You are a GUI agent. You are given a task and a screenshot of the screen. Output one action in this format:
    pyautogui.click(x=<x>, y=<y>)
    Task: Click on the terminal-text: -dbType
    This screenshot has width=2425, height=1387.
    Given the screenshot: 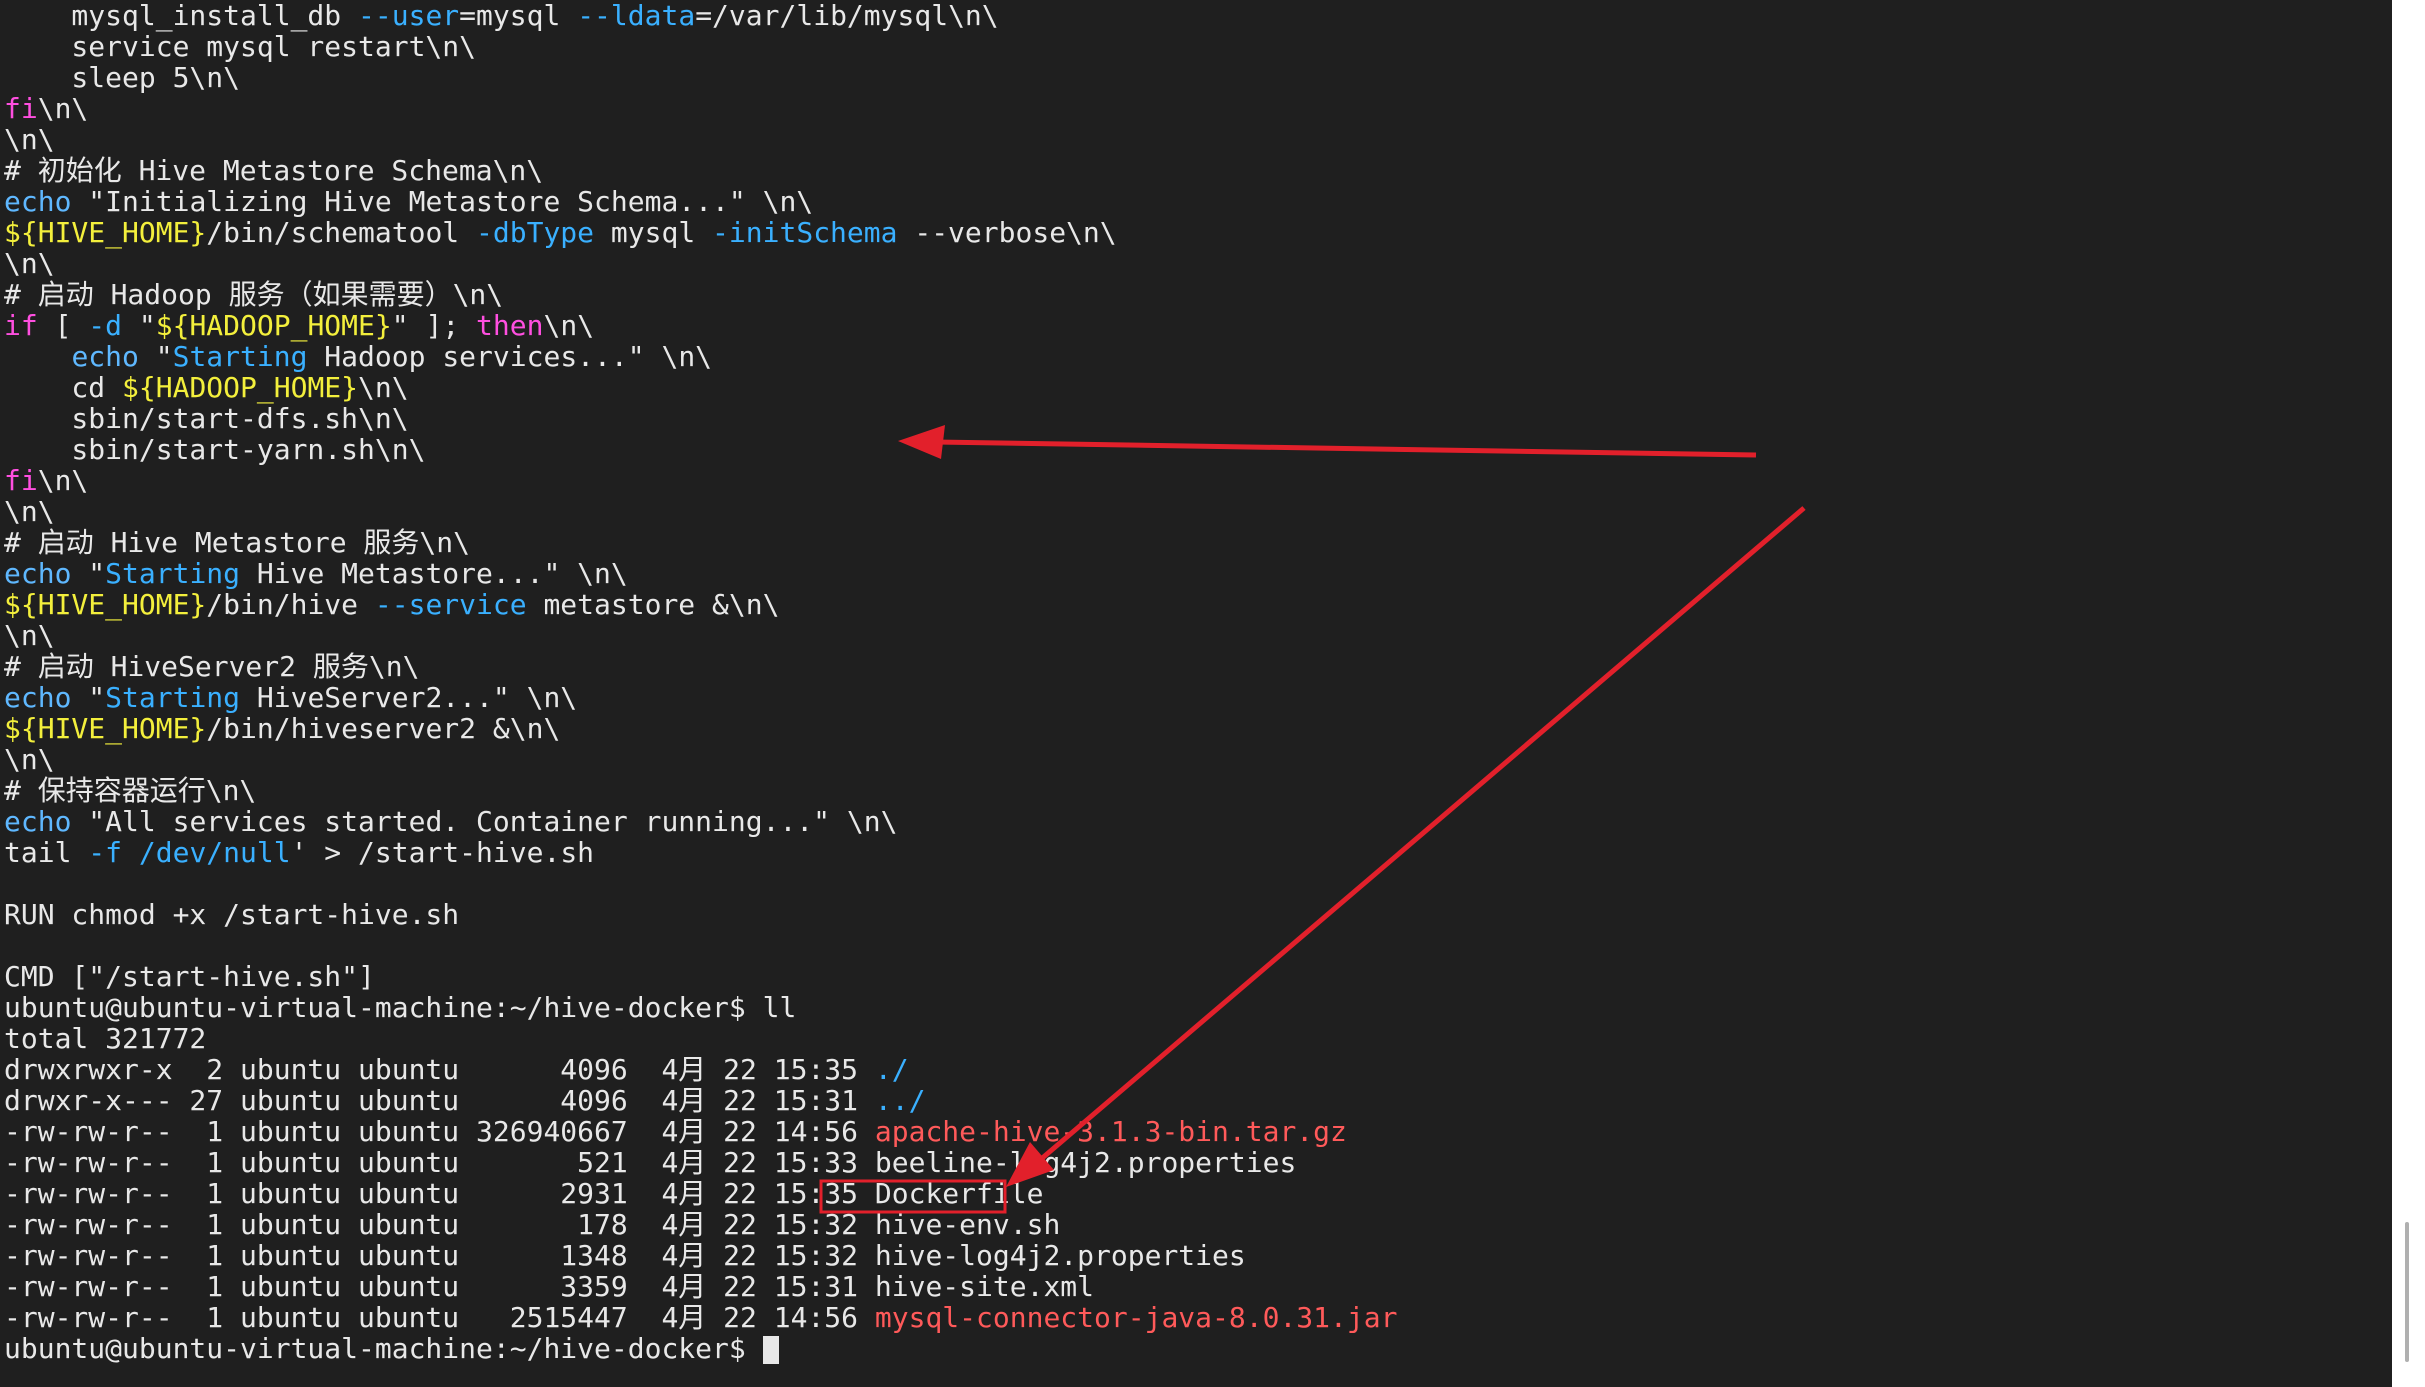 What is the action you would take?
    pyautogui.click(x=535, y=232)
    